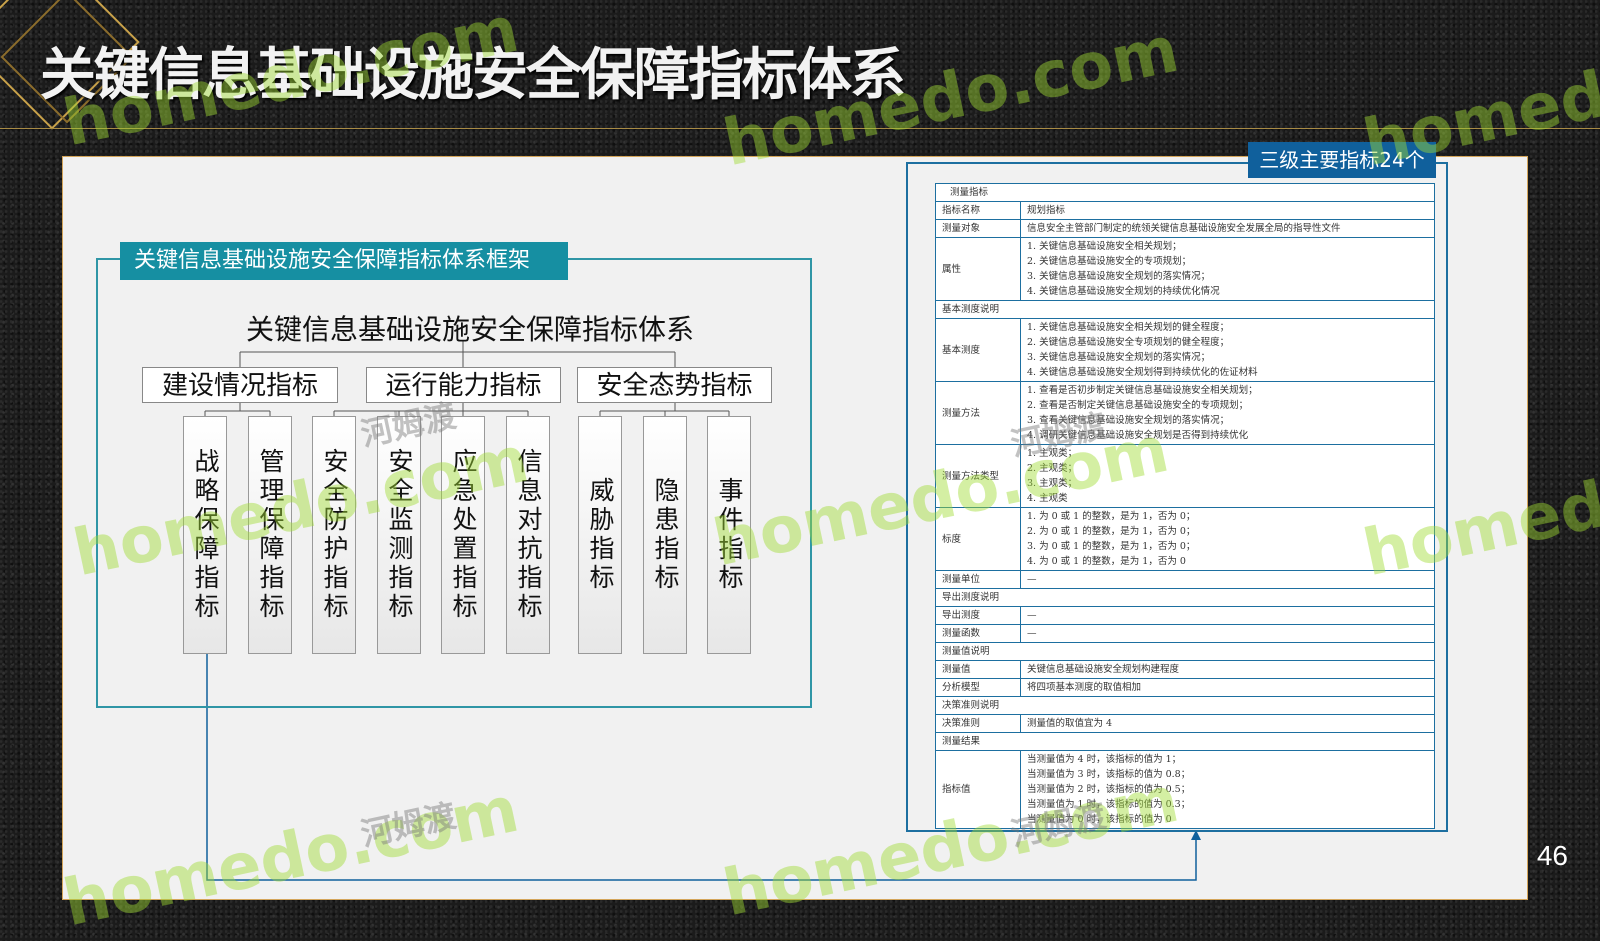 The height and width of the screenshot is (941, 1600). I want to click on table-row: 决策准则说明, so click(1185, 705).